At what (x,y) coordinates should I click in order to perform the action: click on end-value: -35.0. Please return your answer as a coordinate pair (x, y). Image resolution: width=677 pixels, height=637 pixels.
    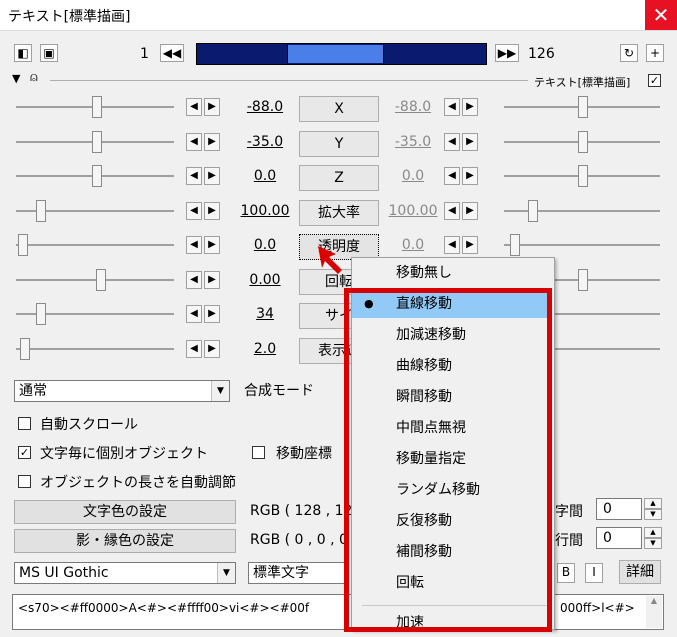
    Looking at the image, I should click on (413, 142).